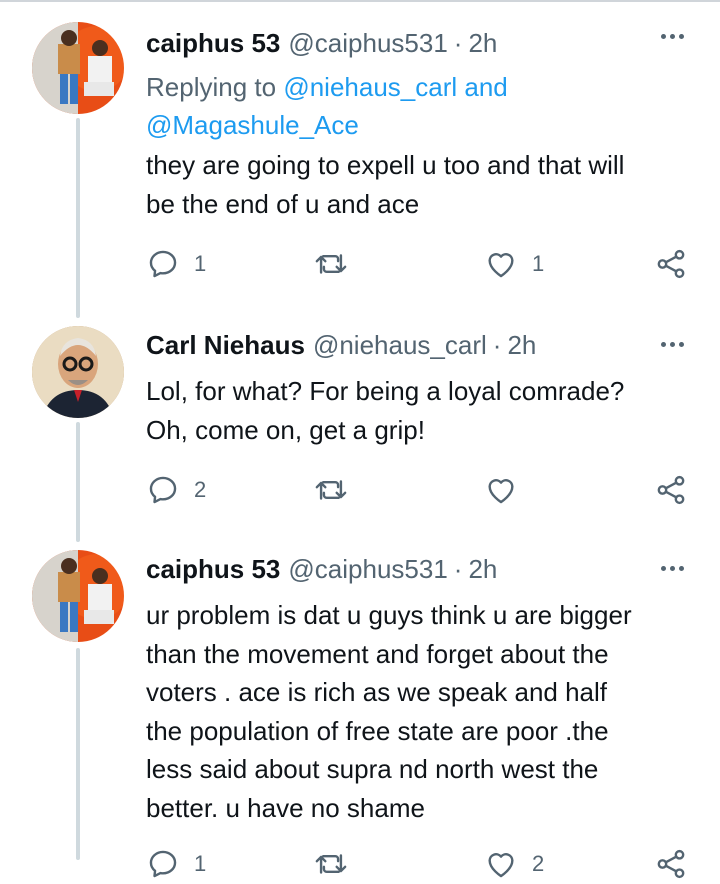 The height and width of the screenshot is (884, 720). I want to click on mention-link: @niehaus_carl, so click(370, 87).